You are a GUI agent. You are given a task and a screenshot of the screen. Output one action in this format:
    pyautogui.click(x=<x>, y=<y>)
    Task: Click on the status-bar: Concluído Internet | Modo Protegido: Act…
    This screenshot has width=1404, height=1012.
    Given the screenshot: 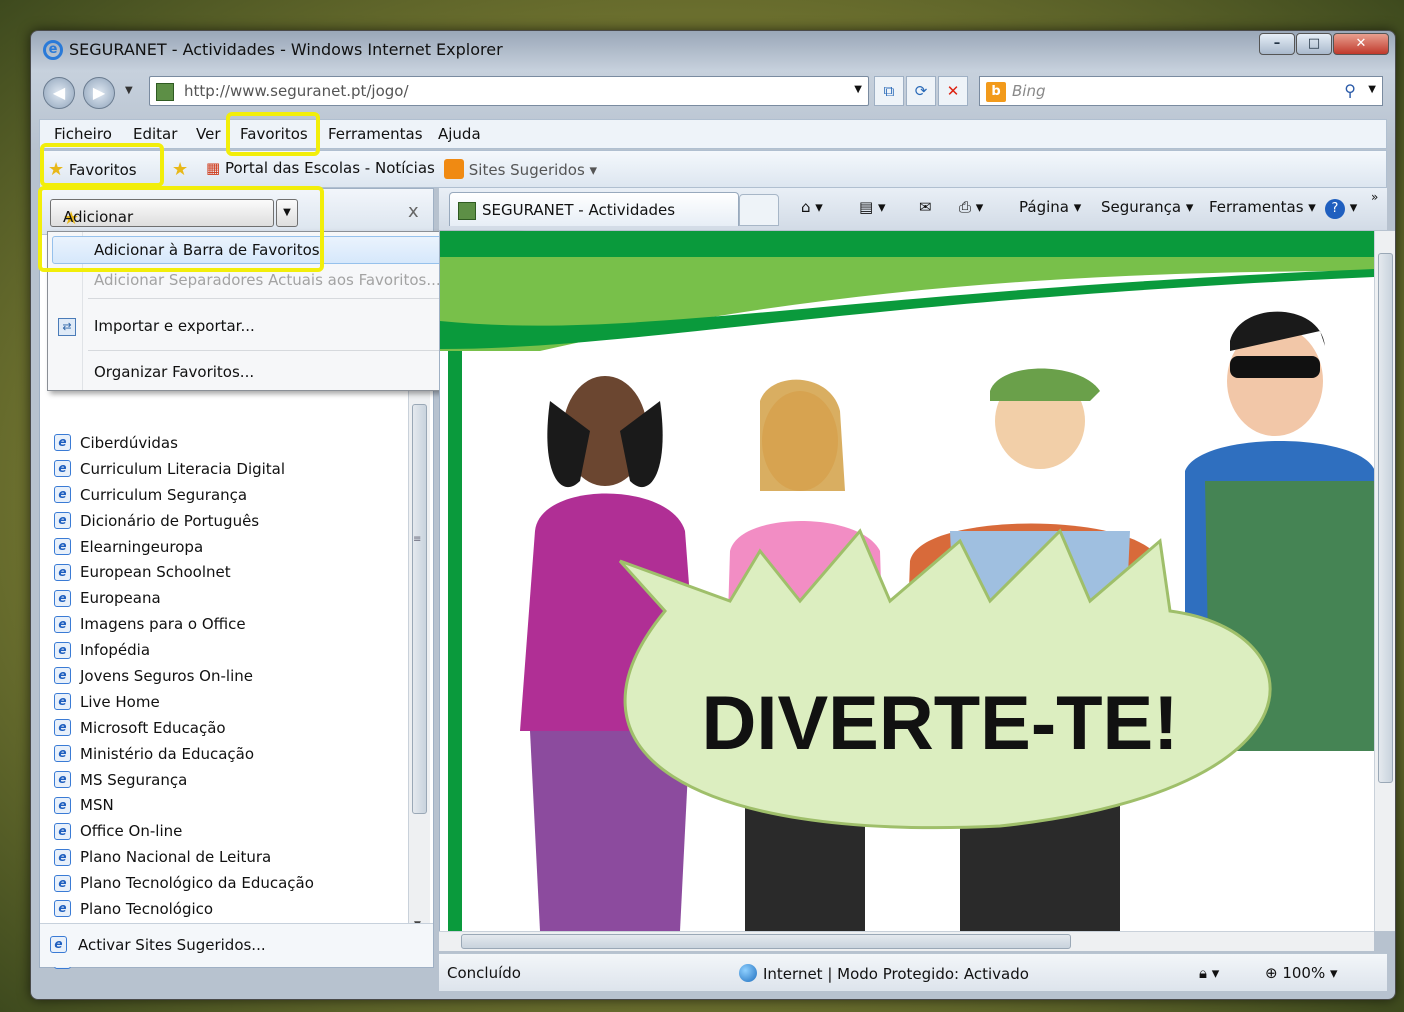 What is the action you would take?
    pyautogui.click(x=913, y=972)
    